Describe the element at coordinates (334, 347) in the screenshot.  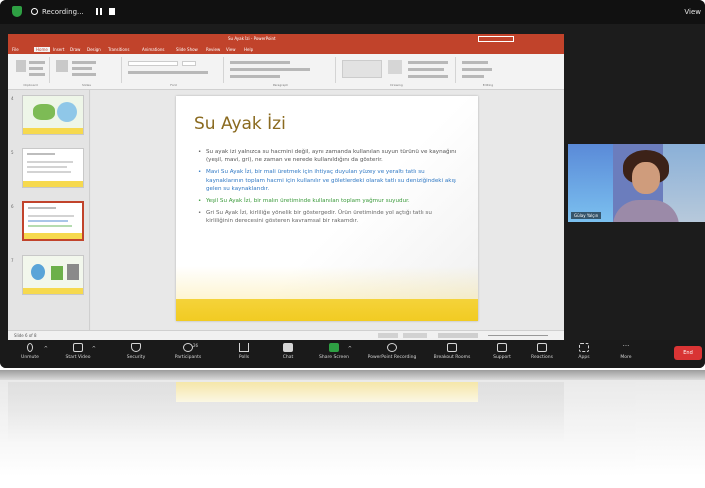
I see `share-screen-icon` at that location.